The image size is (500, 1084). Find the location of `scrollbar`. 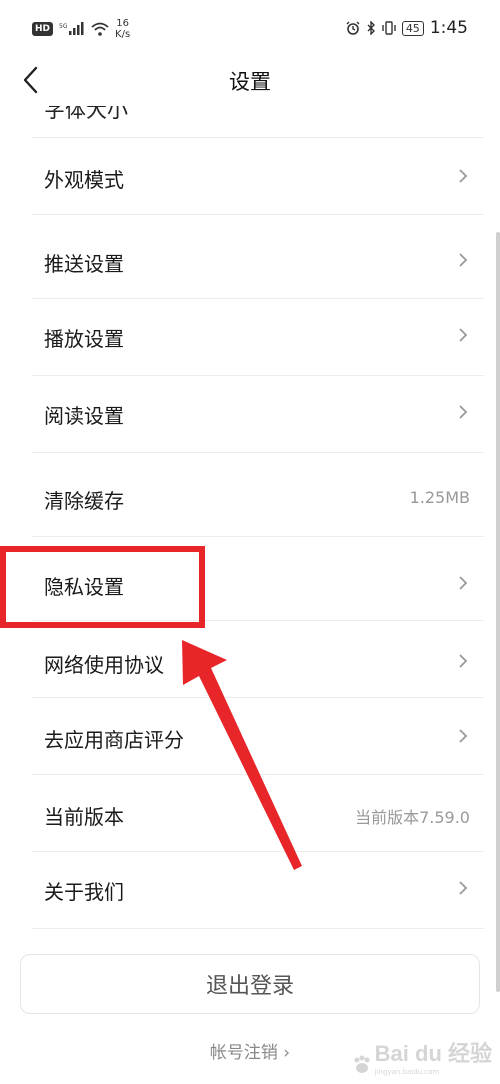

scrollbar is located at coordinates (498, 612).